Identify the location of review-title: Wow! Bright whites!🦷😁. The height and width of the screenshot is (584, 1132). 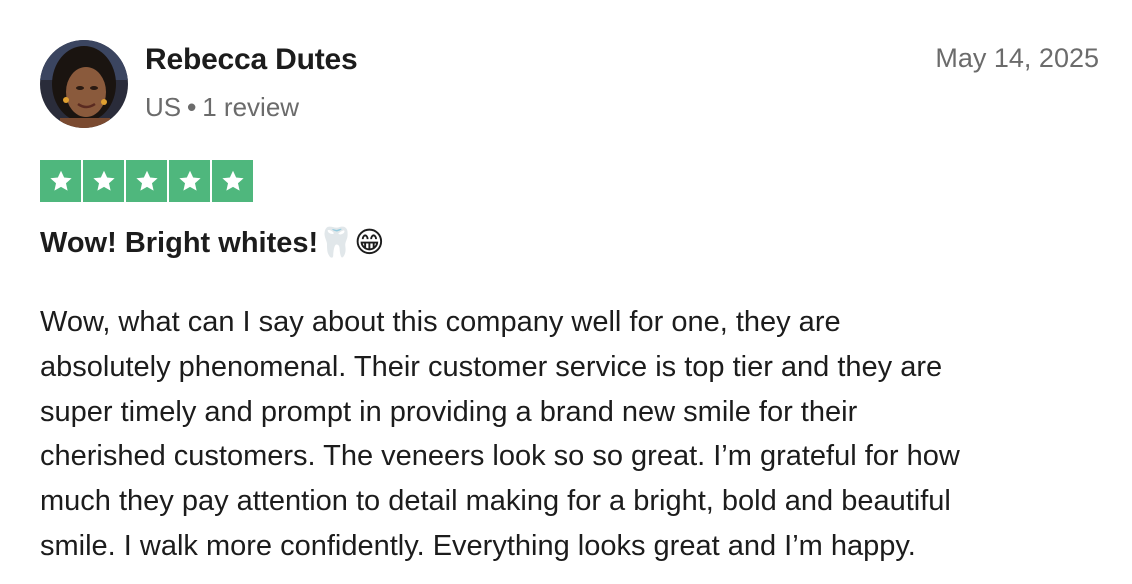
(212, 242).